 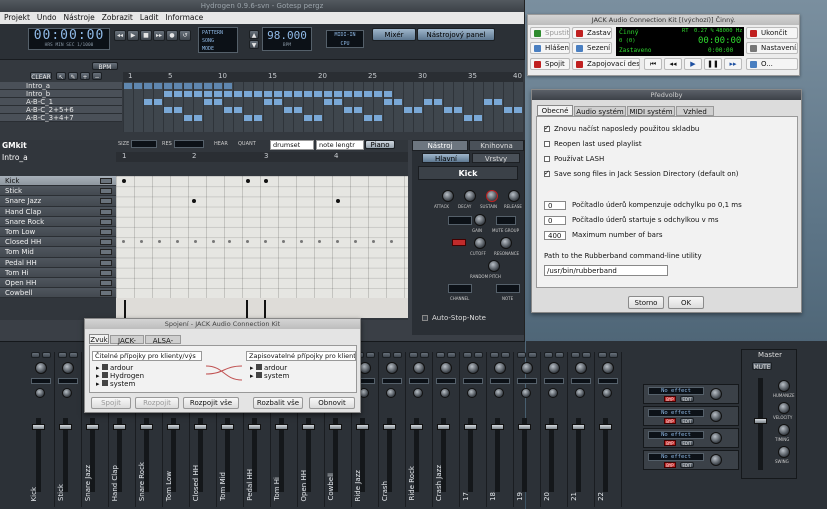 I want to click on instrument-row: Tom Low, so click(x=58, y=232).